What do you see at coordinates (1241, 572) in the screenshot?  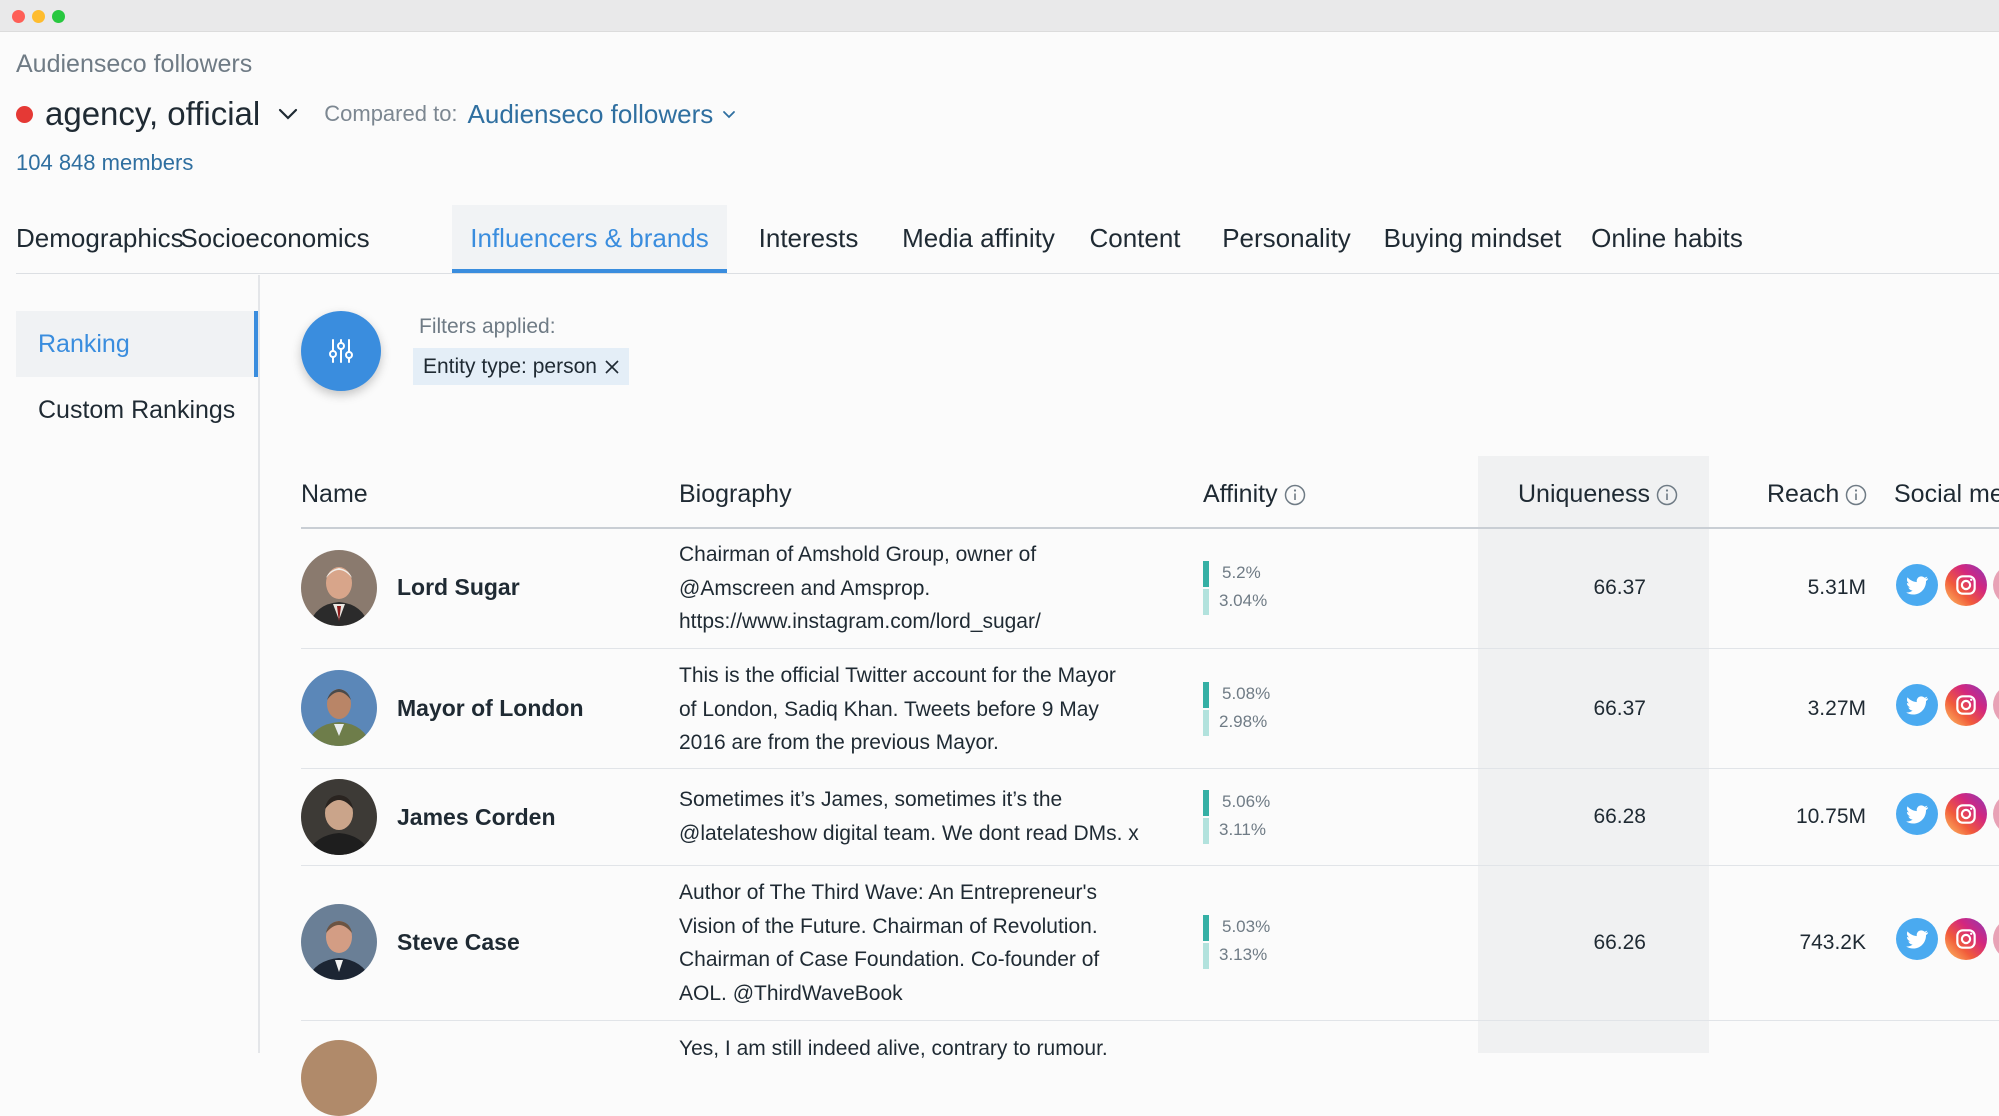 I see `affinity-segment-value: 5.2%` at bounding box center [1241, 572].